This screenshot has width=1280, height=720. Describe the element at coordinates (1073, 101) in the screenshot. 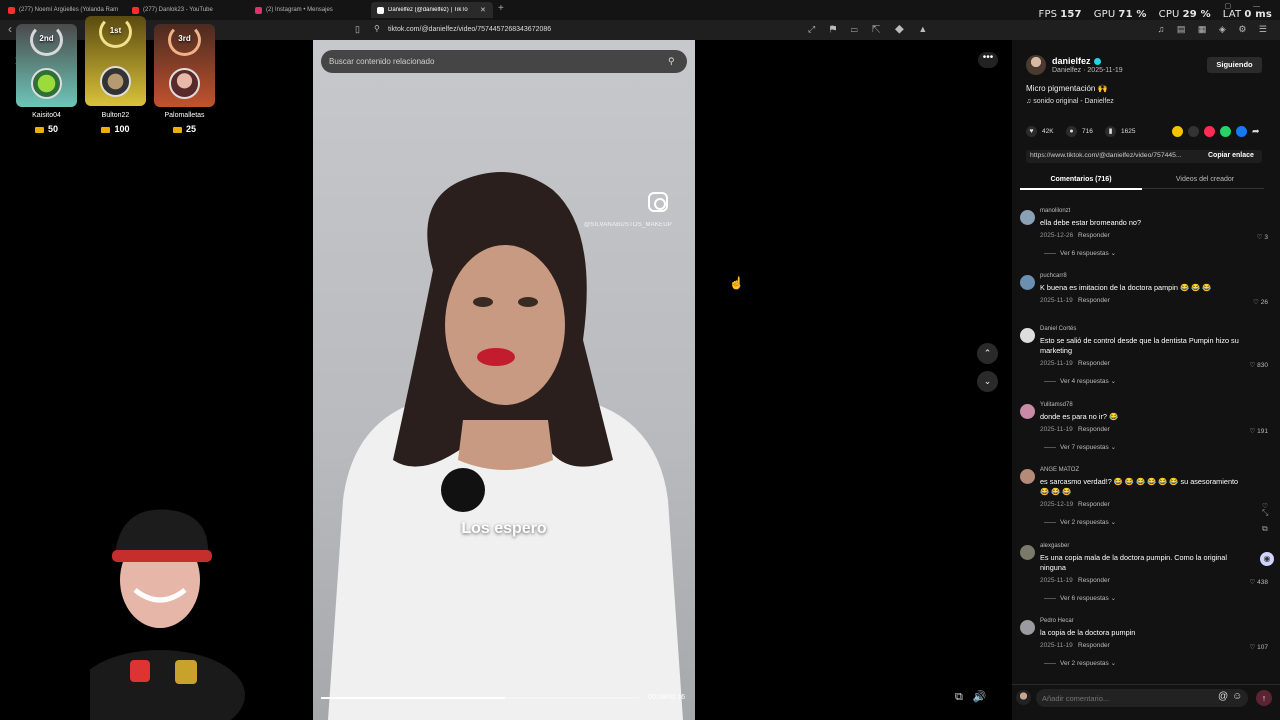

I see `sound-label: sonido original - Danielfez` at that location.